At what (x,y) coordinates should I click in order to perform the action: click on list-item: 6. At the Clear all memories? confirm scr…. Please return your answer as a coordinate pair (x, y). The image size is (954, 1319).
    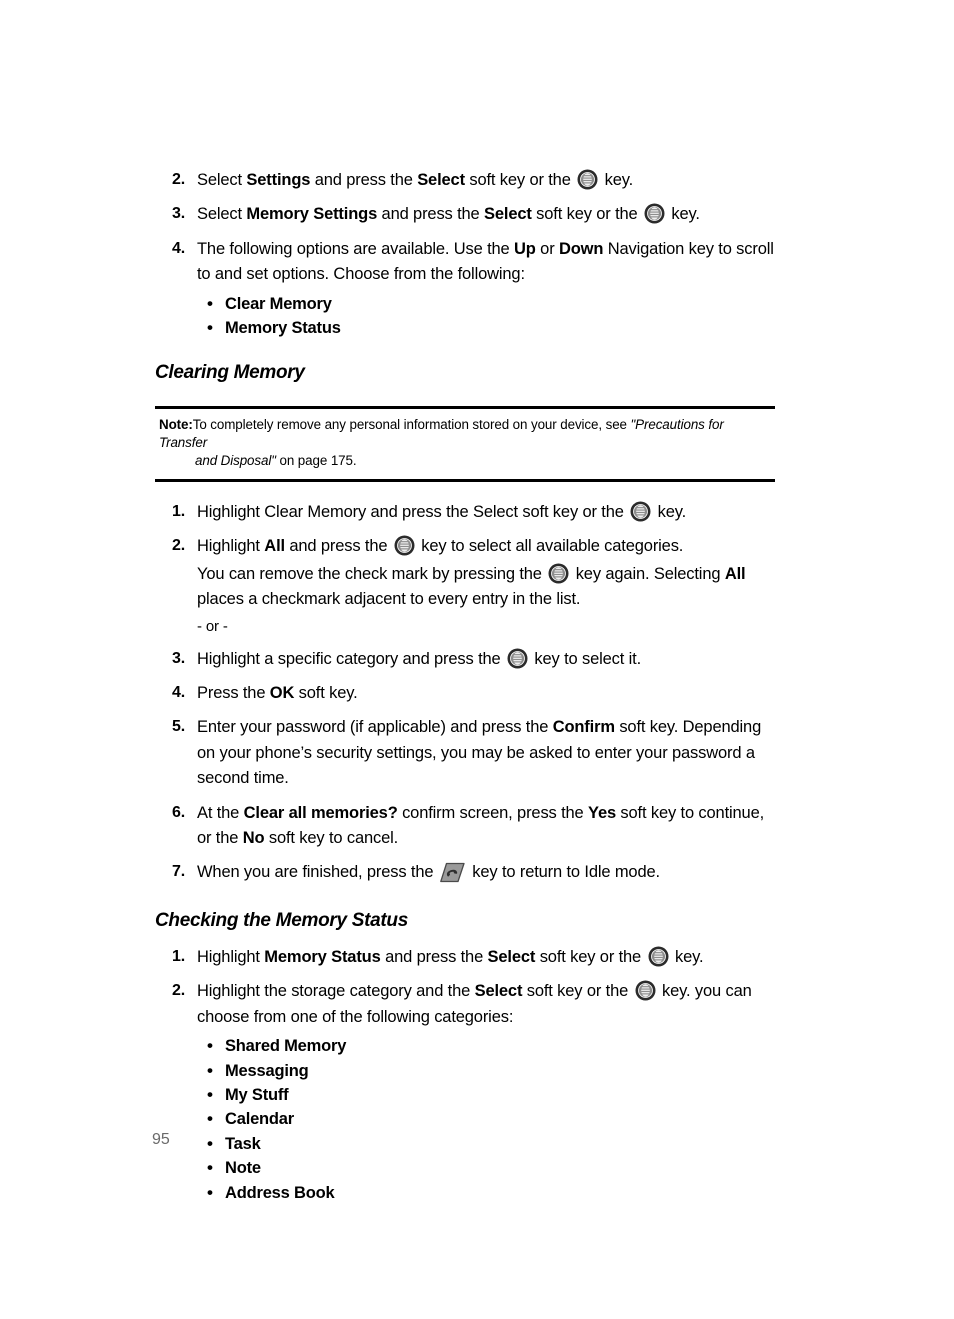
    Looking at the image, I should click on (465, 826).